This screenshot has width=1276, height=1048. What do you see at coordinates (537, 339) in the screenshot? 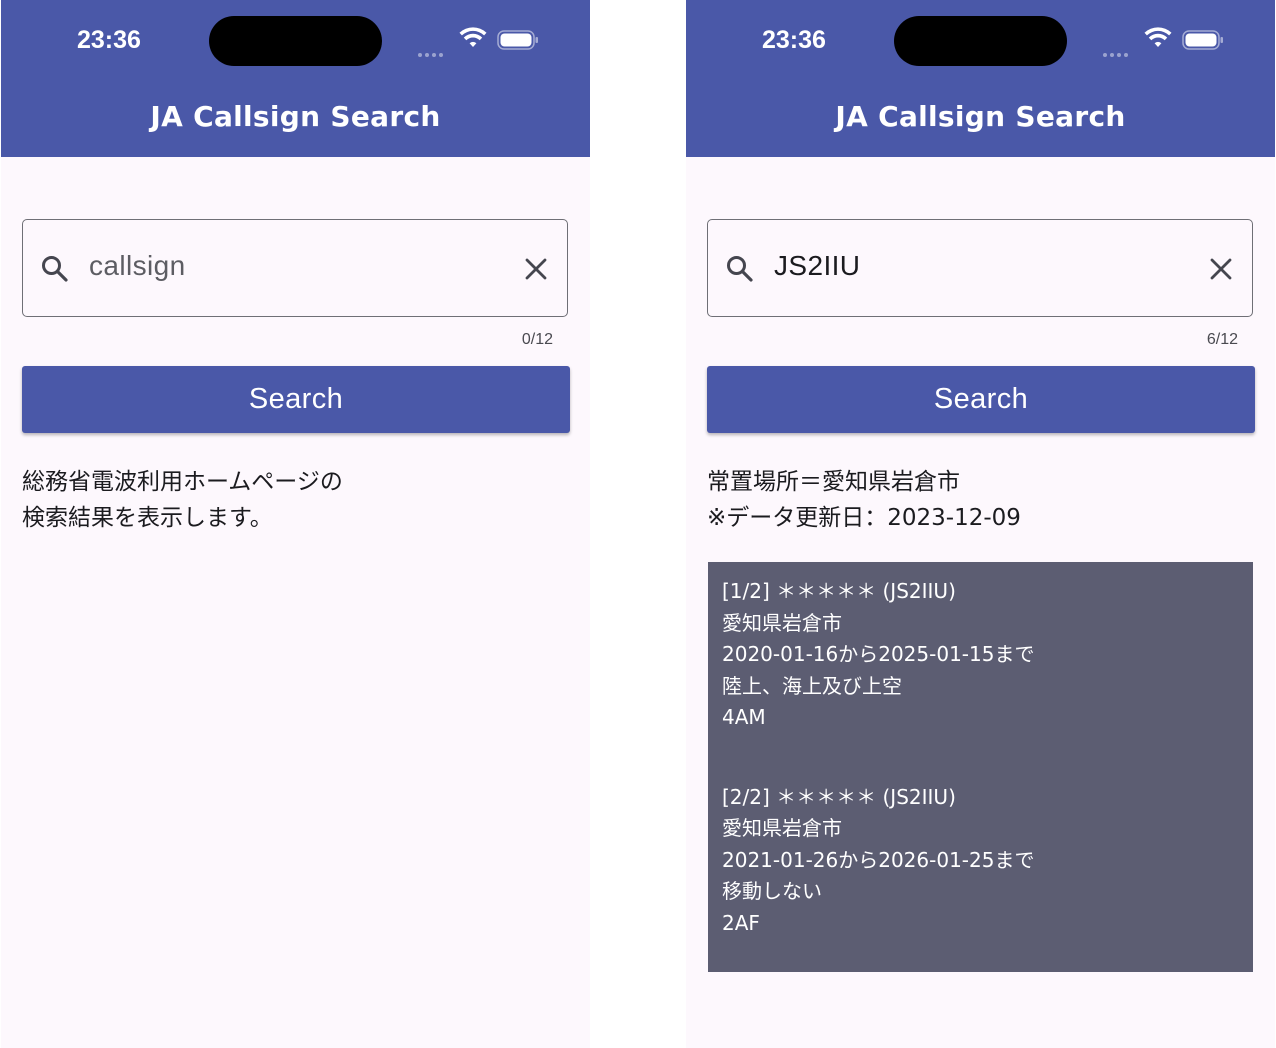
I see `character-counter: 0/12` at bounding box center [537, 339].